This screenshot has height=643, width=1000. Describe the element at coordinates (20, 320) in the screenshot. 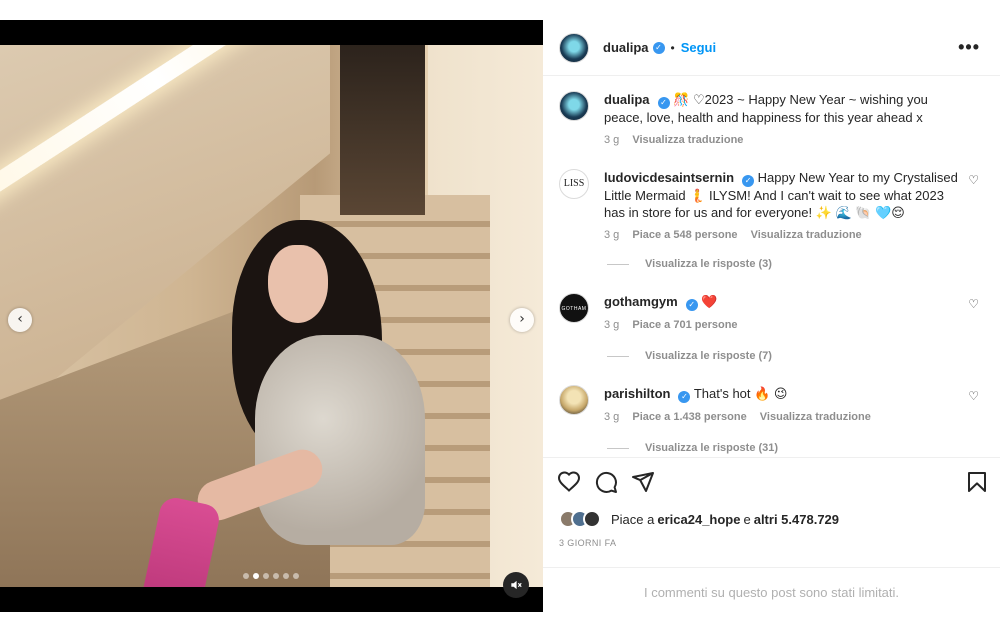

I see `chevron-left-icon: ‹` at that location.